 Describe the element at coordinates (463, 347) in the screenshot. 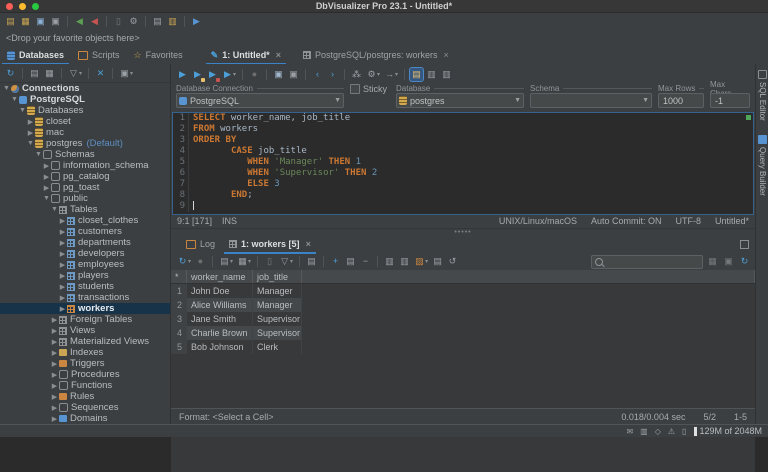

I see `table-row: 5Bob JohnsonClerk` at that location.